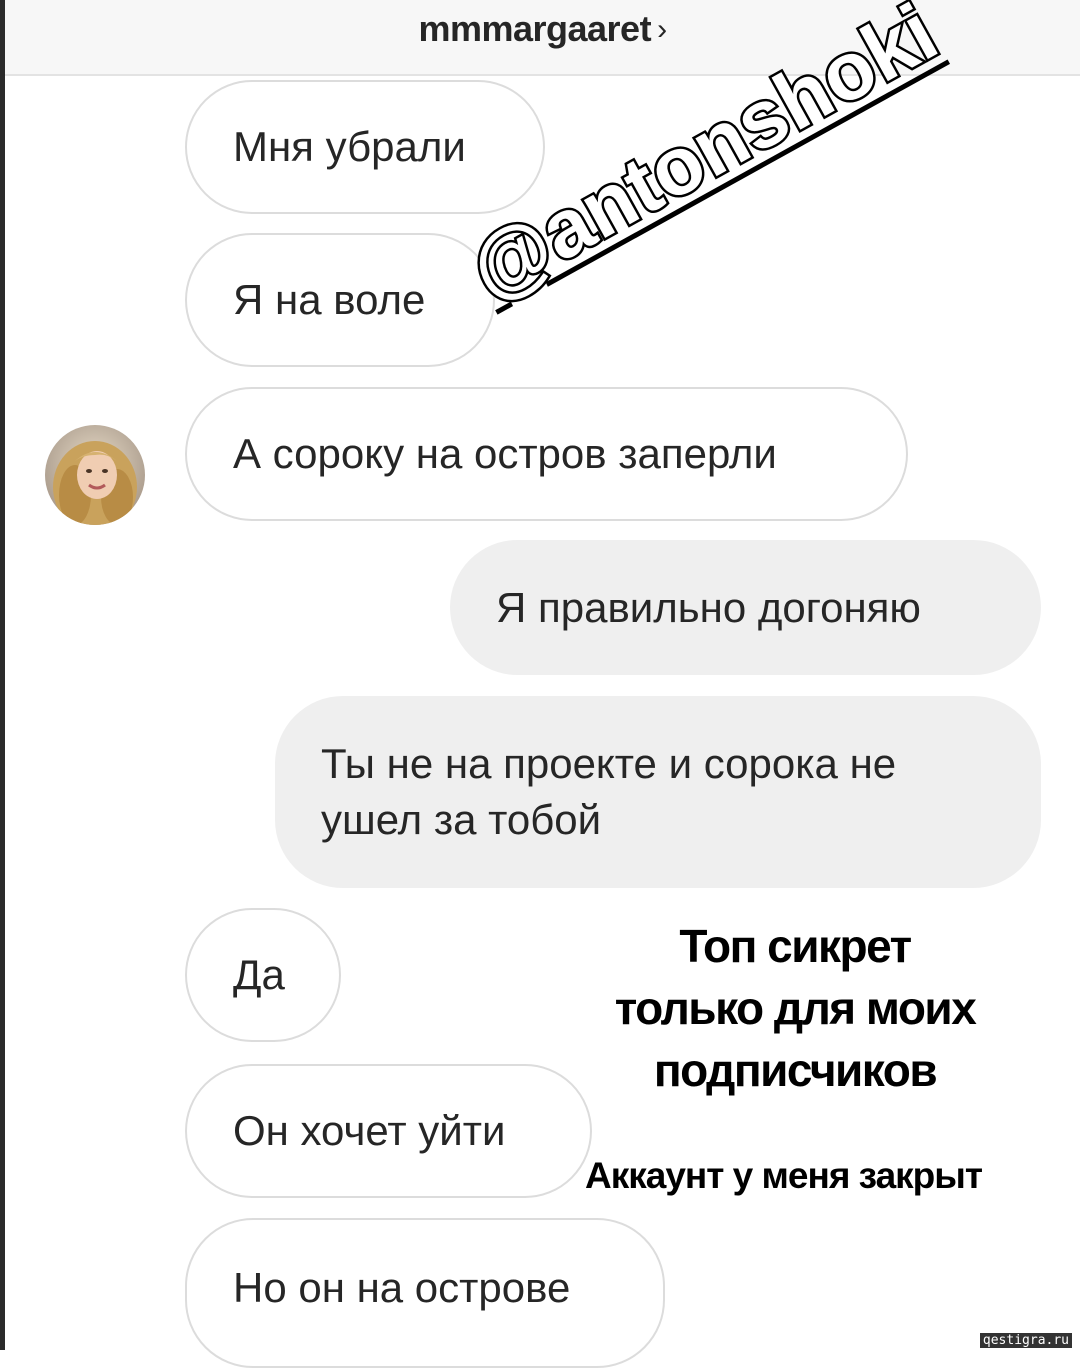 The width and height of the screenshot is (1080, 1368). I want to click on profile-avatar, so click(95, 475).